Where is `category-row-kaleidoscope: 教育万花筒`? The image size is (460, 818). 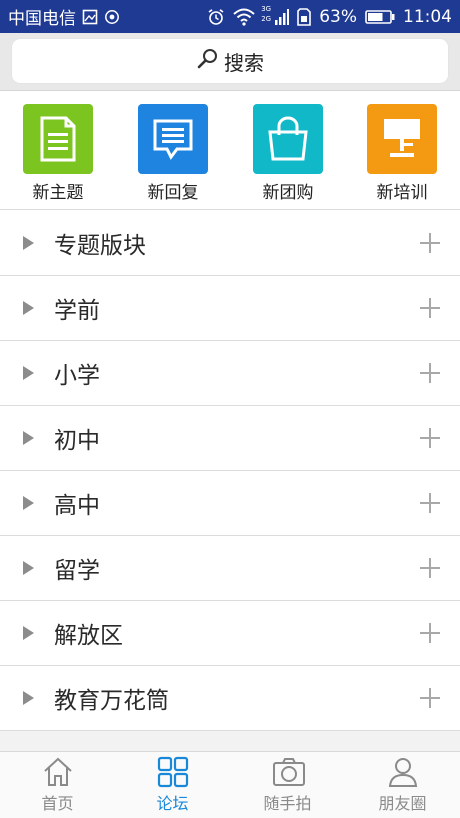 category-row-kaleidoscope: 教育万花筒 is located at coordinates (230, 698).